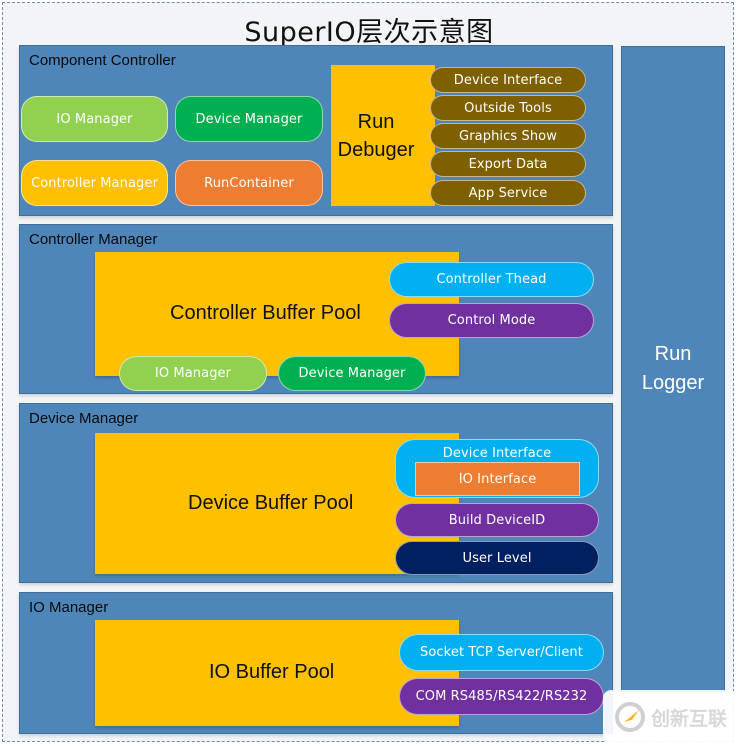 Image resolution: width=738 pixels, height=746 pixels. I want to click on debuger-item-graphics-show: Graphics Show, so click(508, 136).